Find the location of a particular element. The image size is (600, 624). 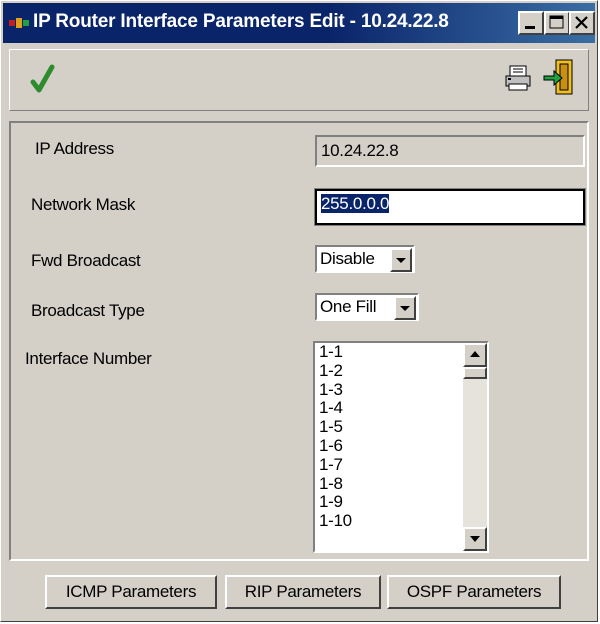

fwd-broadcast-select: Disable is located at coordinates (365, 259).